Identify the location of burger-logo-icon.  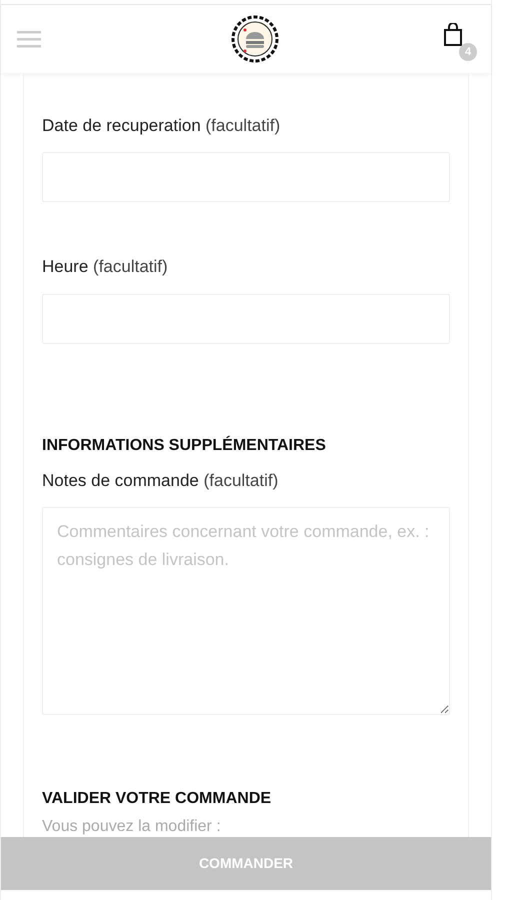
(255, 38).